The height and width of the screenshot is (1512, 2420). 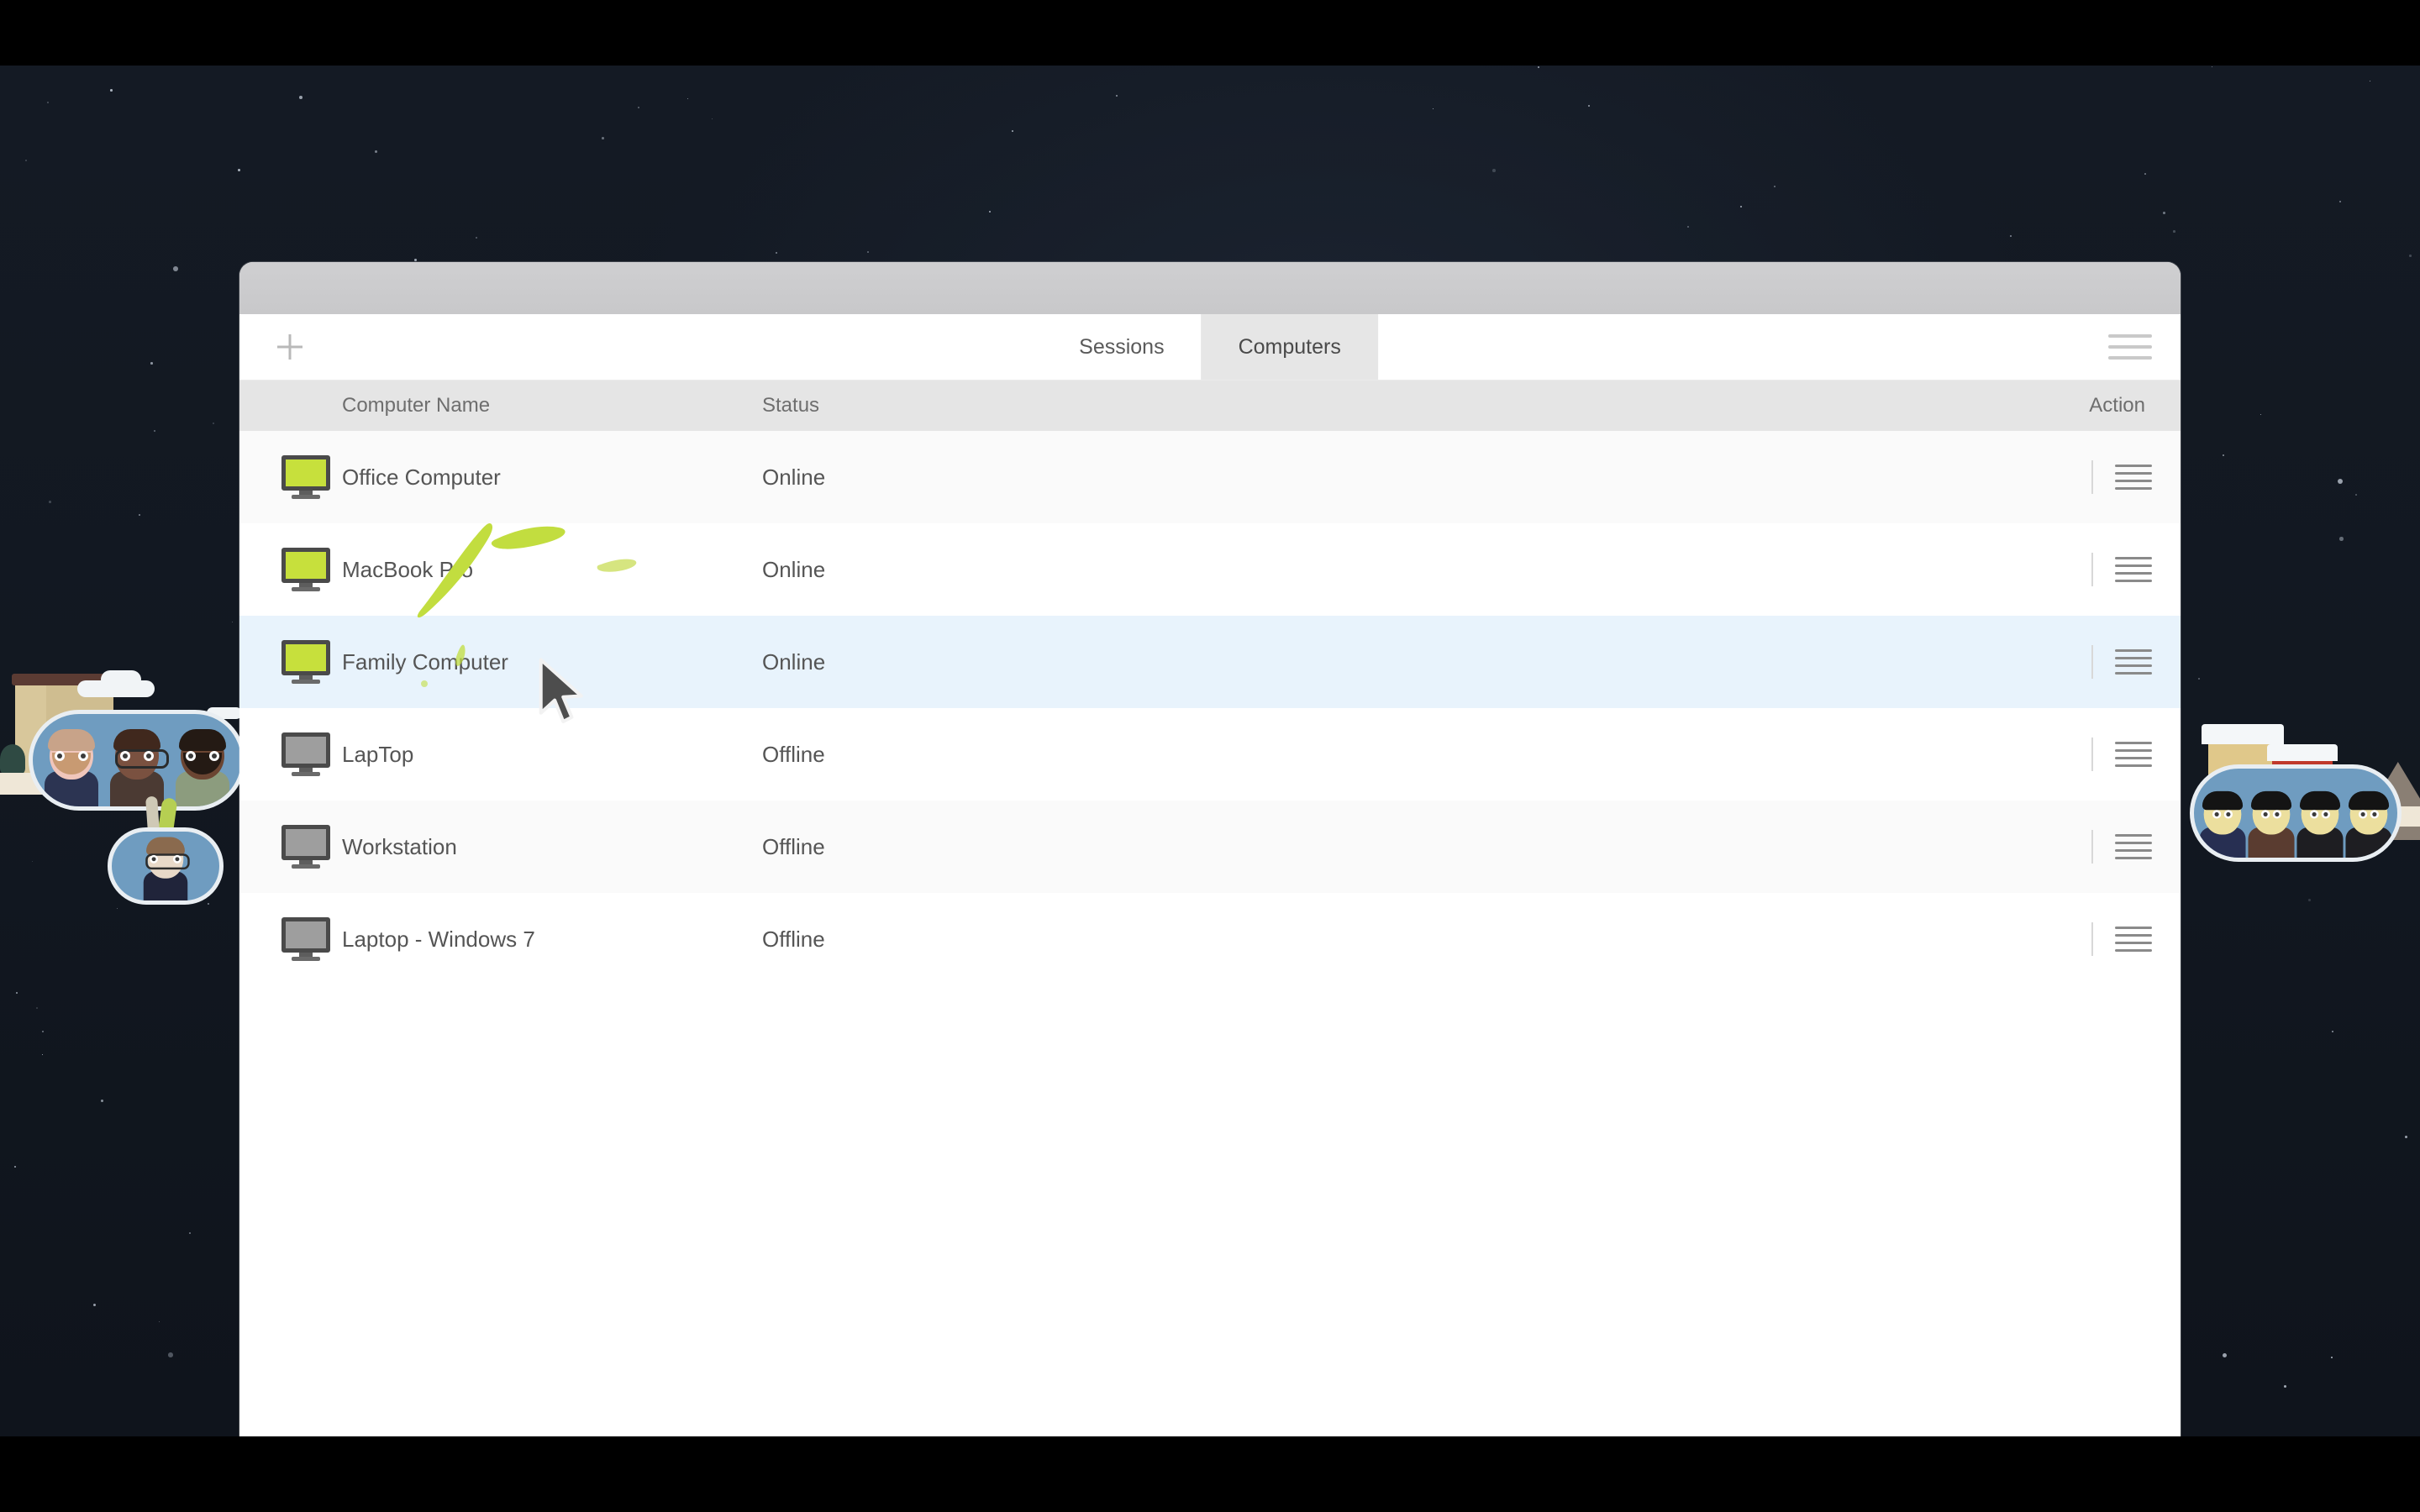 I want to click on table-row: LapTop Offline, so click(x=1210, y=754).